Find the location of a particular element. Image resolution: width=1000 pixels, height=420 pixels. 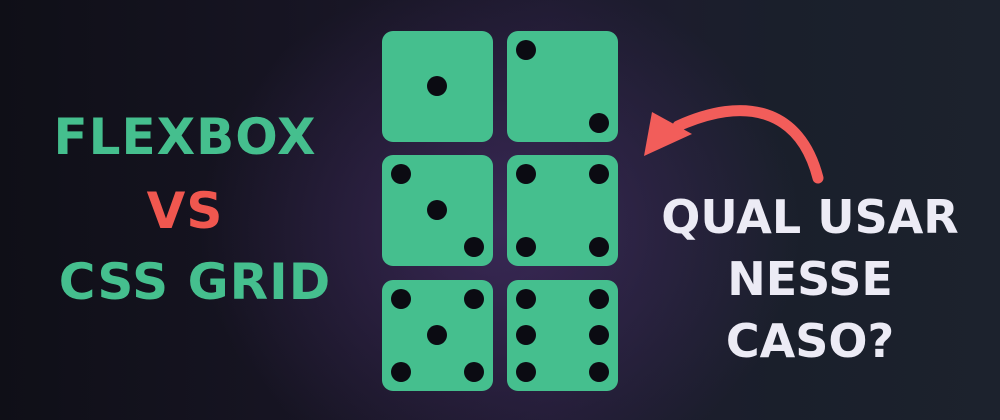

headline-css-grid: CSS GRID is located at coordinates (195, 282).